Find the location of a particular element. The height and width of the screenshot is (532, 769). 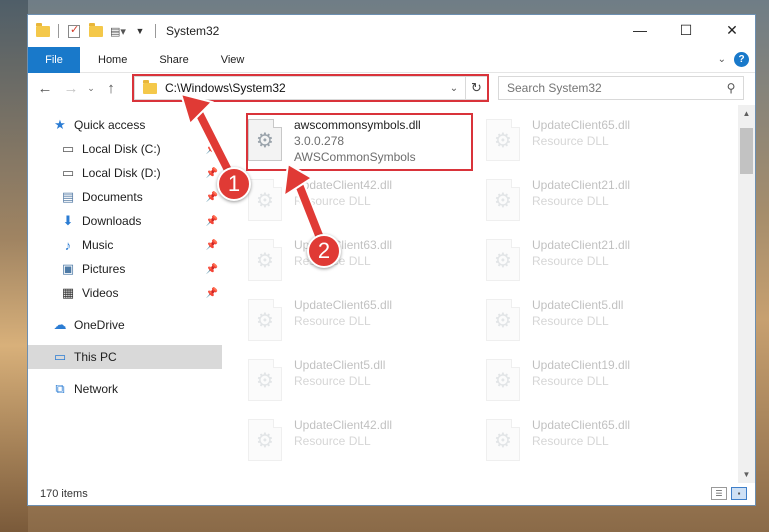

callout-arrows is located at coordinates (253, 170).